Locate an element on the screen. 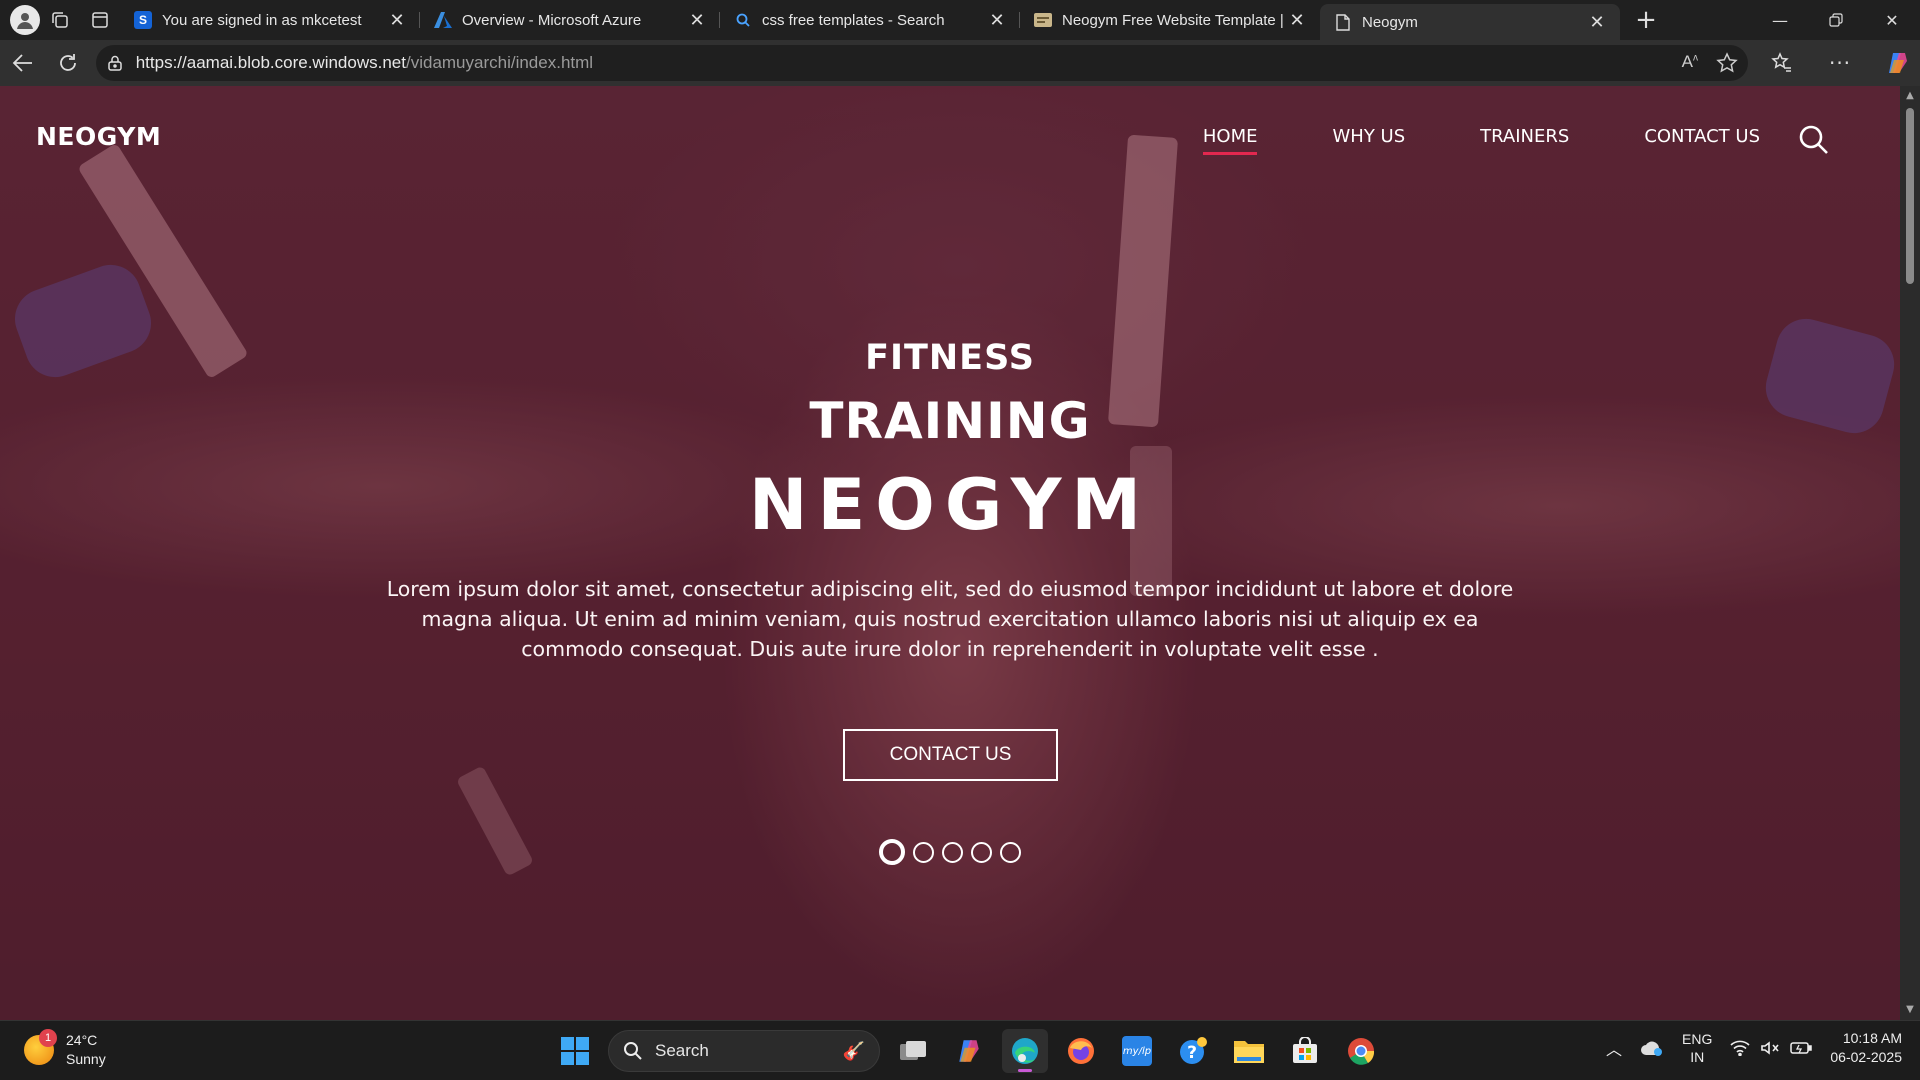 The height and width of the screenshot is (1080, 1920). refresh-button is located at coordinates (68, 63).